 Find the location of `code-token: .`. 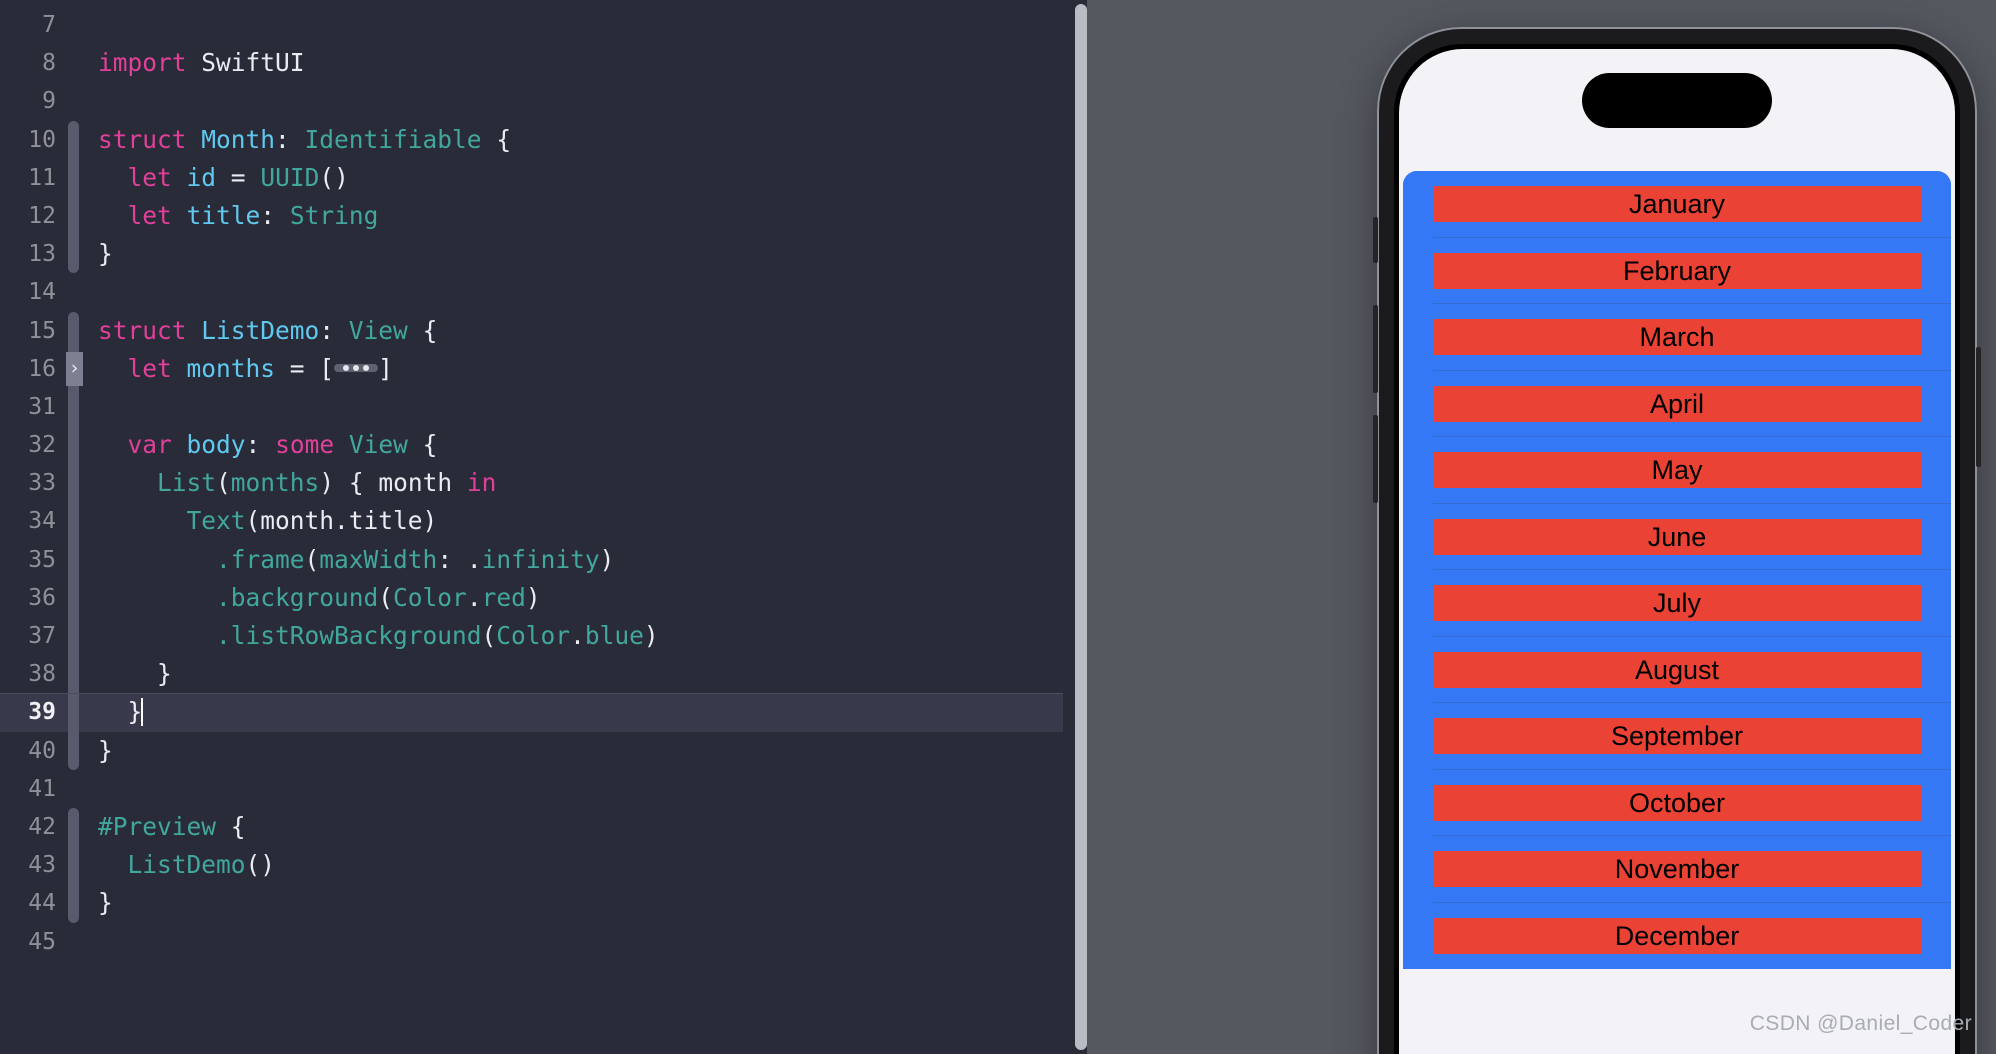

code-token: . is located at coordinates (577, 635).